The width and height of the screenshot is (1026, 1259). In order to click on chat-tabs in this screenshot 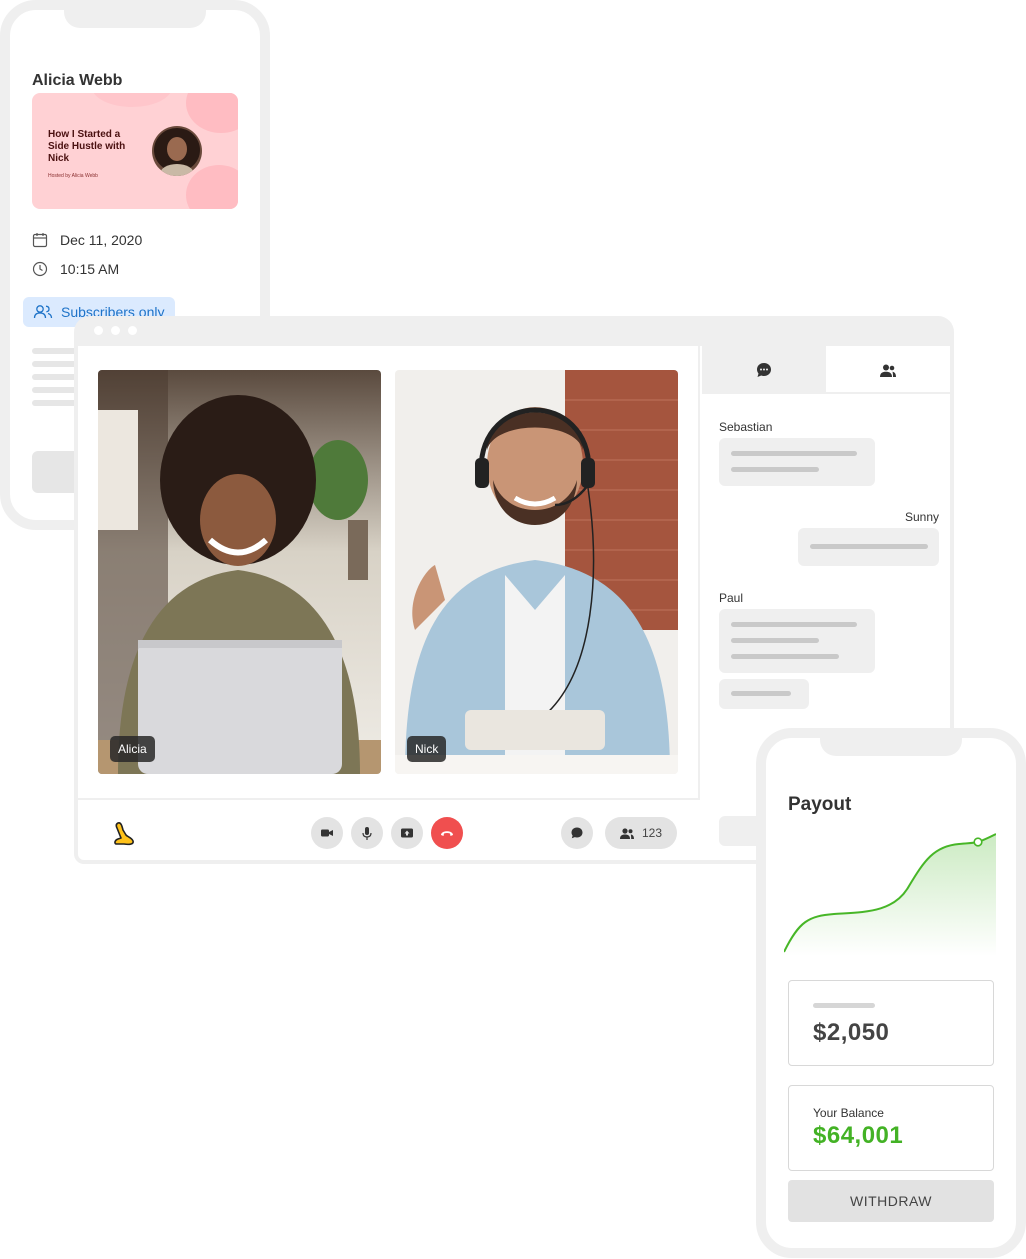, I will do `click(826, 370)`.